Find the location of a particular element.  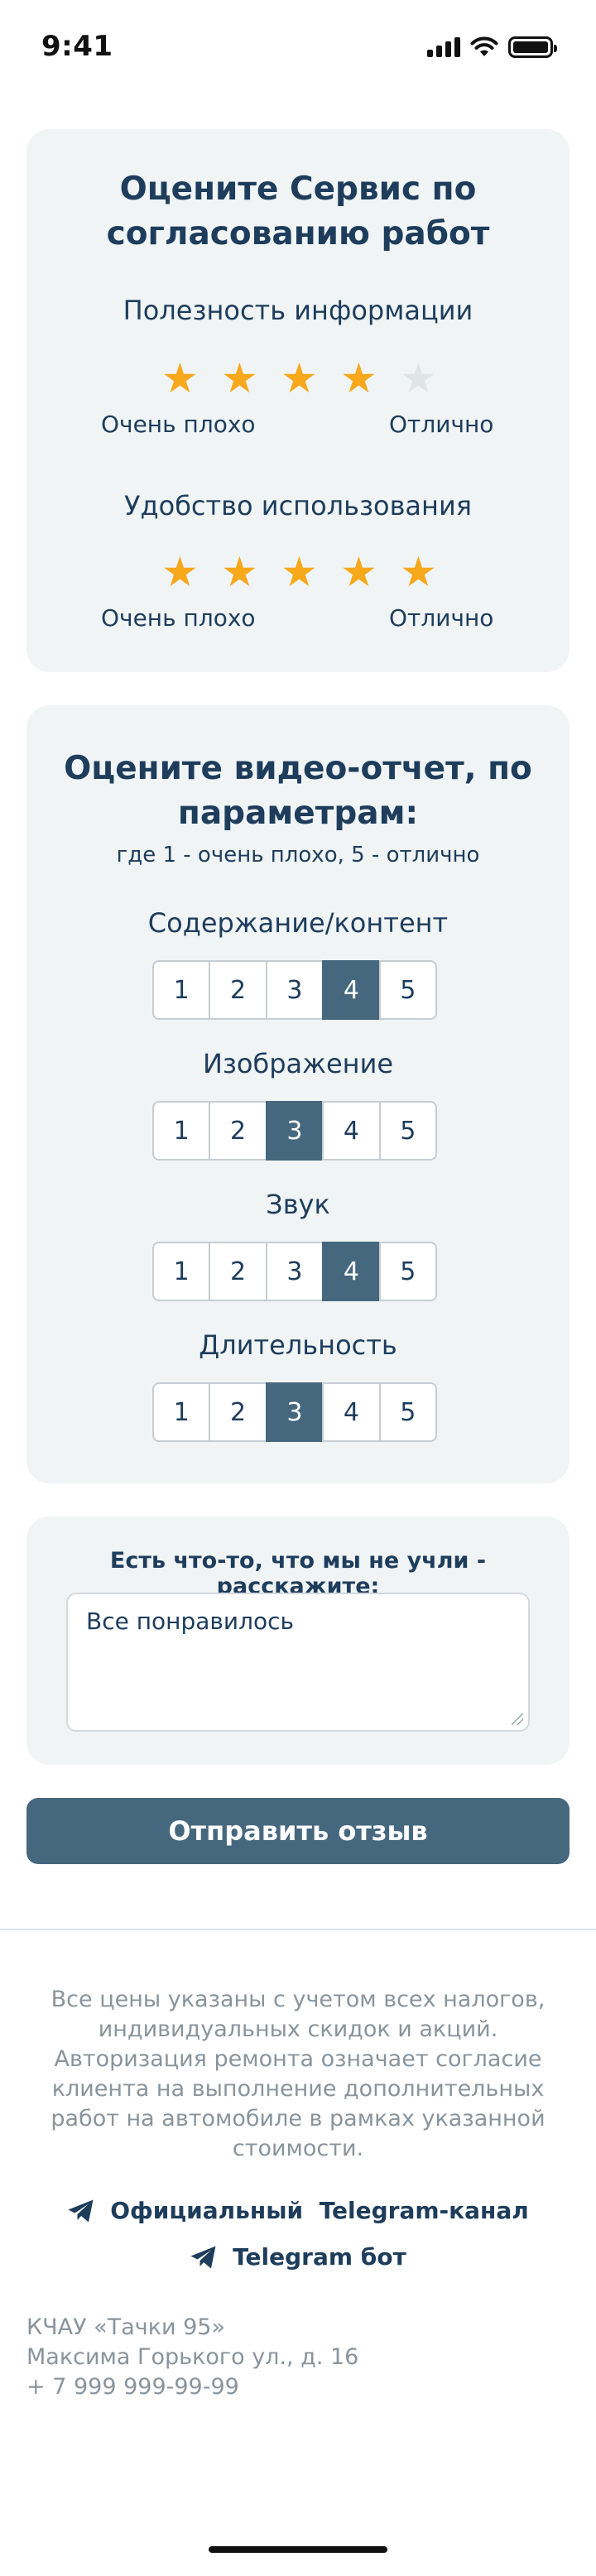

company-address: Максима Горького ул., д. 16 is located at coordinates (192, 2357).